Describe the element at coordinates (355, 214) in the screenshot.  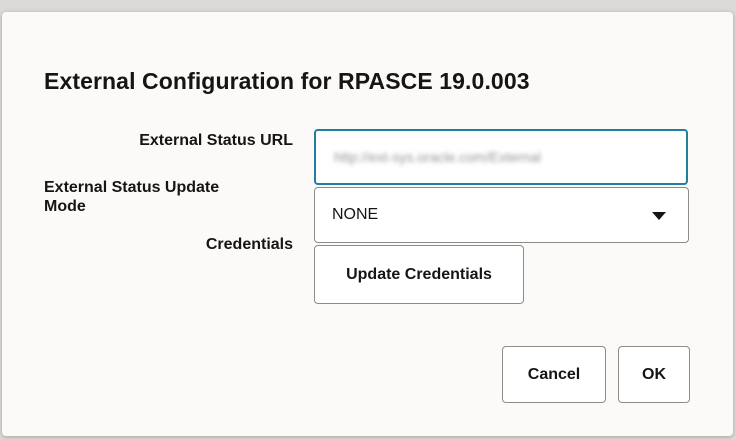
I see `update-mode-selected-value: NONE` at that location.